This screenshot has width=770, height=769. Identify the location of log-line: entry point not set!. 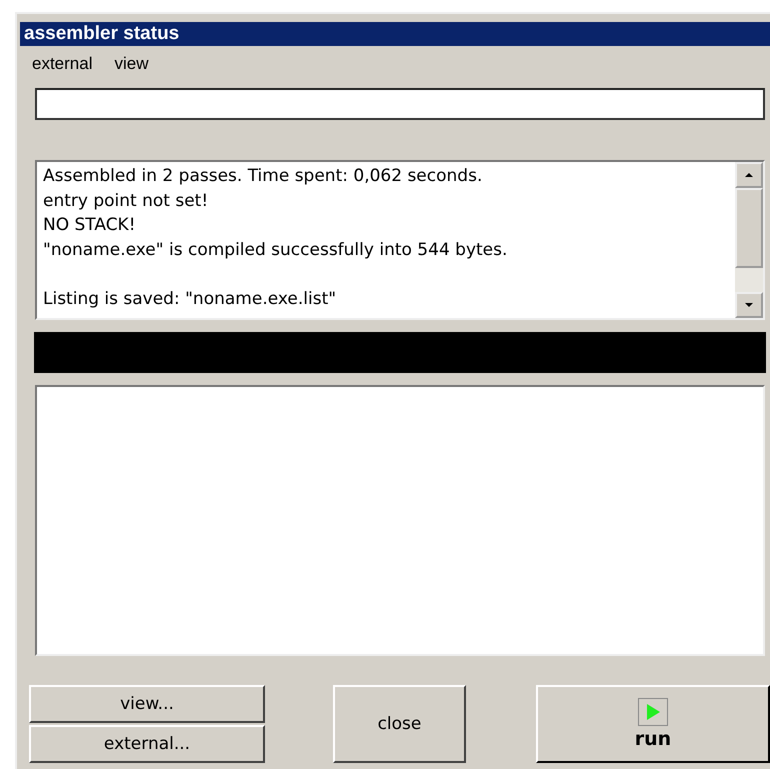
(126, 201).